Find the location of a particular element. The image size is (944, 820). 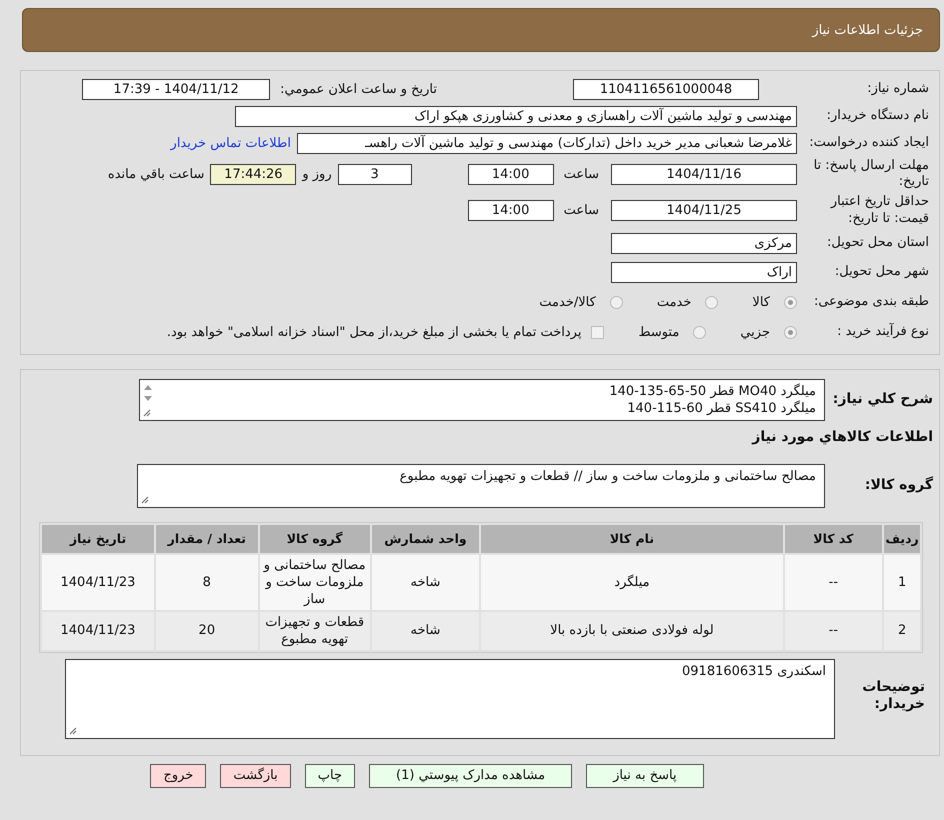

field-label: حداقل تاریخ اعتبار قیمت: تا تاریخ: is located at coordinates (879, 210).